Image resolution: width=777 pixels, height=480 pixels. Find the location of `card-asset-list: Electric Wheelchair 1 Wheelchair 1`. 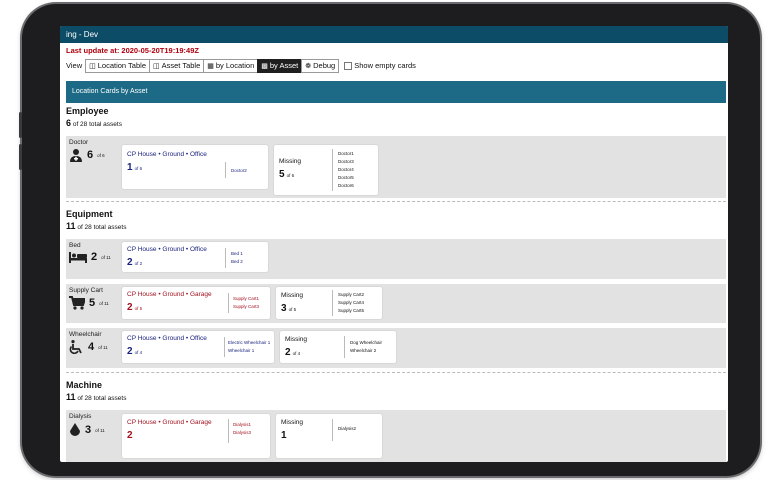

card-asset-list: Electric Wheelchair 1 Wheelchair 1 is located at coordinates (249, 346).